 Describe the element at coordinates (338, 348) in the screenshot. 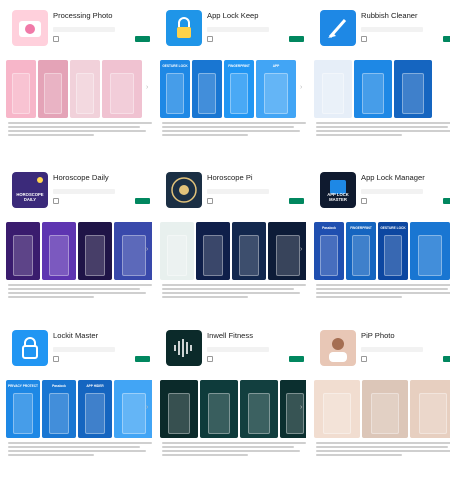

I see `portrait-icon` at that location.